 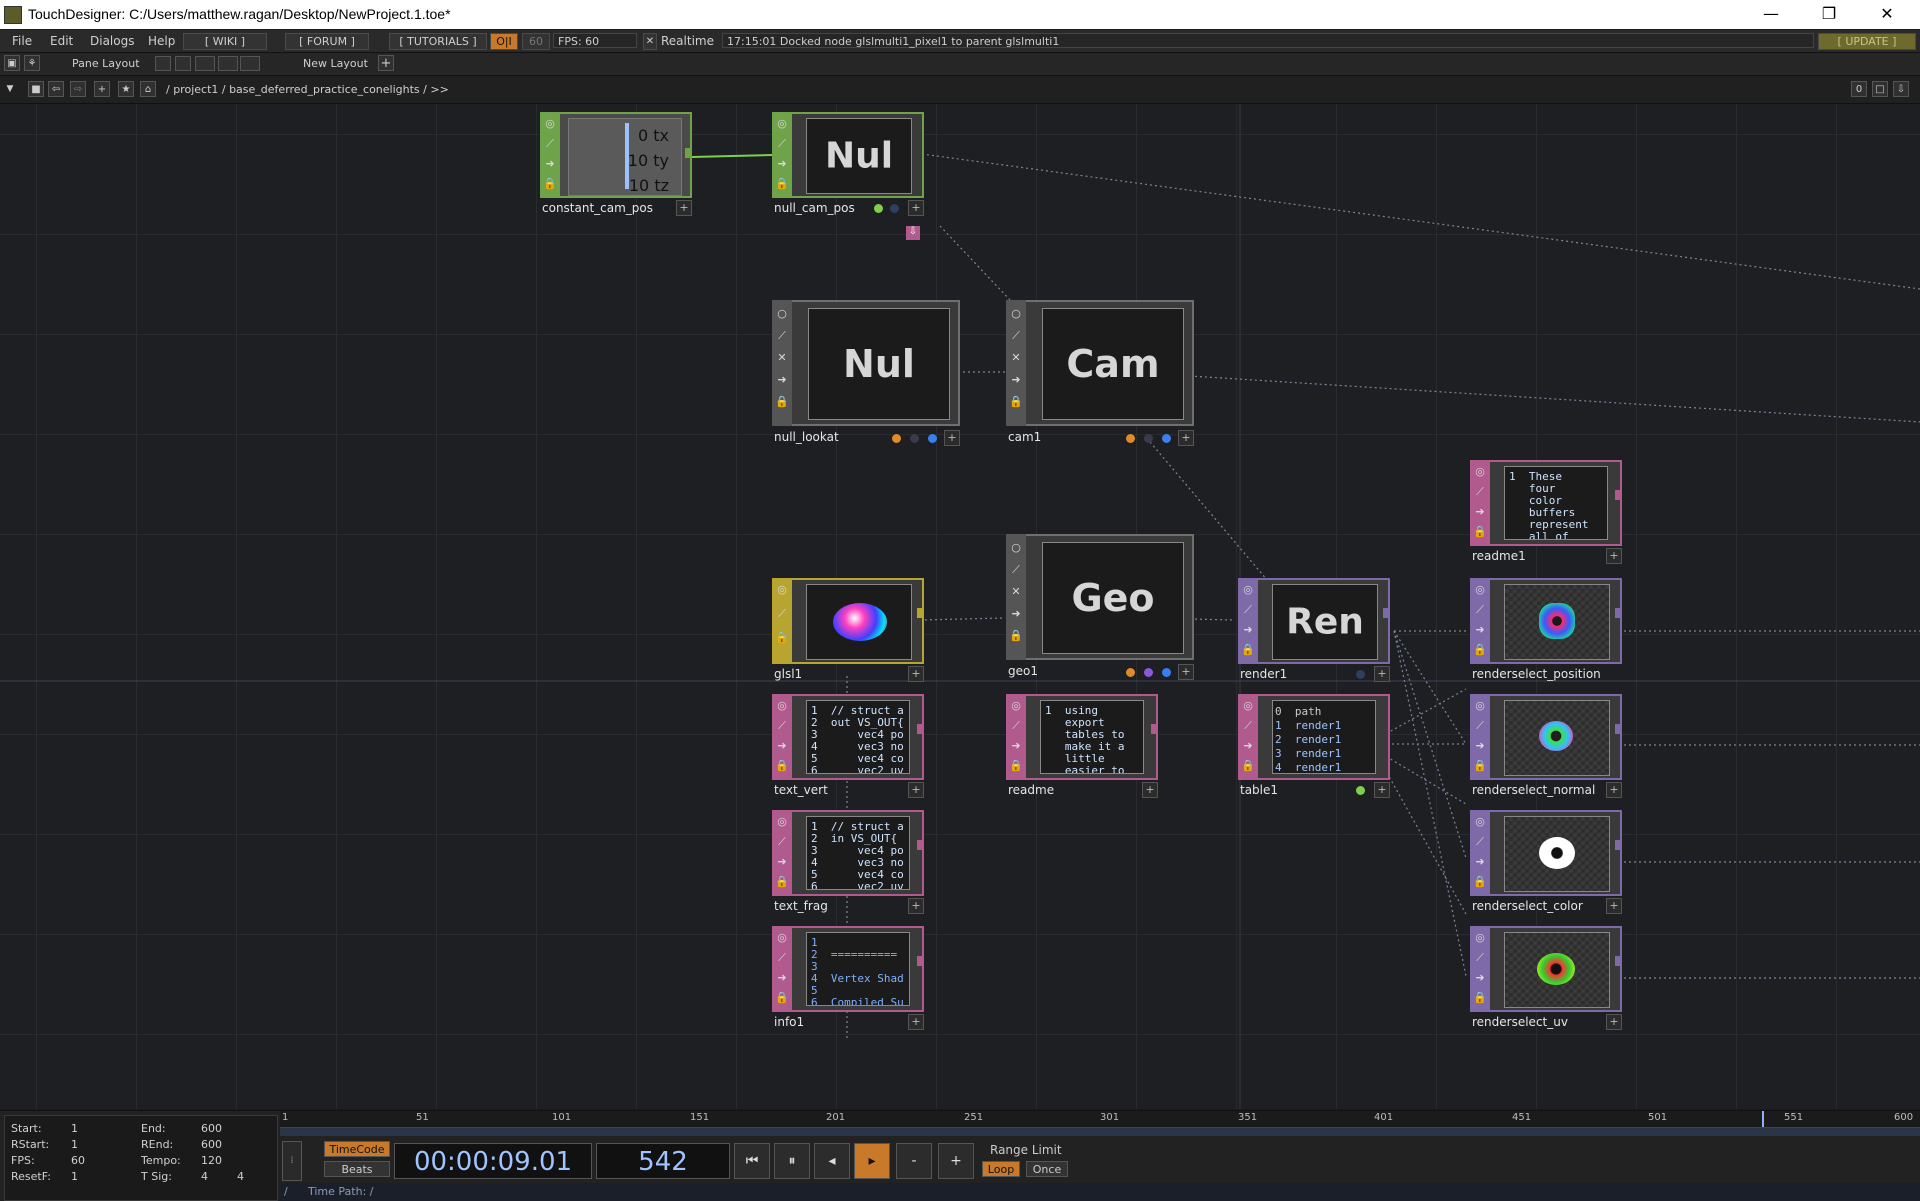 What do you see at coordinates (74, 1144) in the screenshot?
I see `rstart-value: 1` at bounding box center [74, 1144].